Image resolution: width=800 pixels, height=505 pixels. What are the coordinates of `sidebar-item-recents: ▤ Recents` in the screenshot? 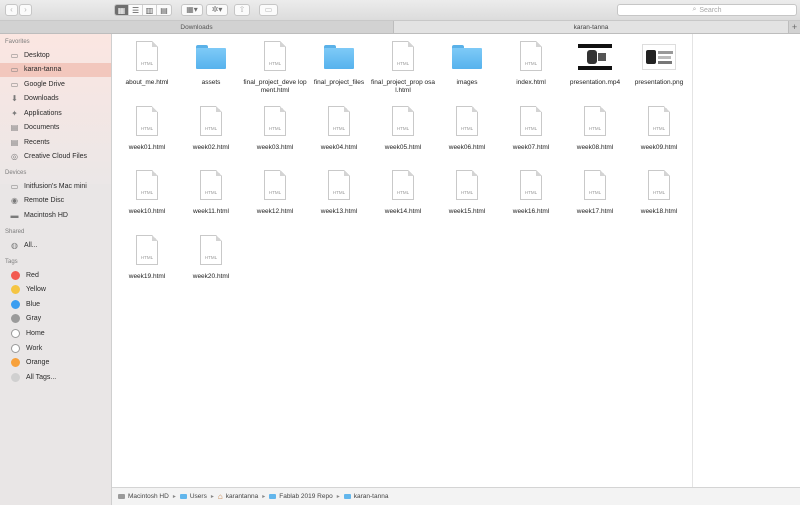 It's located at (55, 142).